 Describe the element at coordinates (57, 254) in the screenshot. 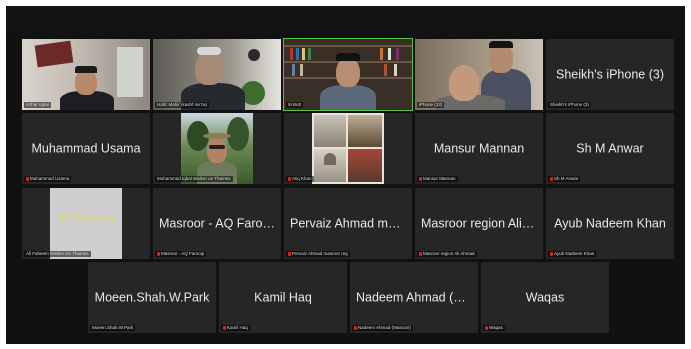

I see `participant-caption: Ali Faheem Walton On Thames` at that location.